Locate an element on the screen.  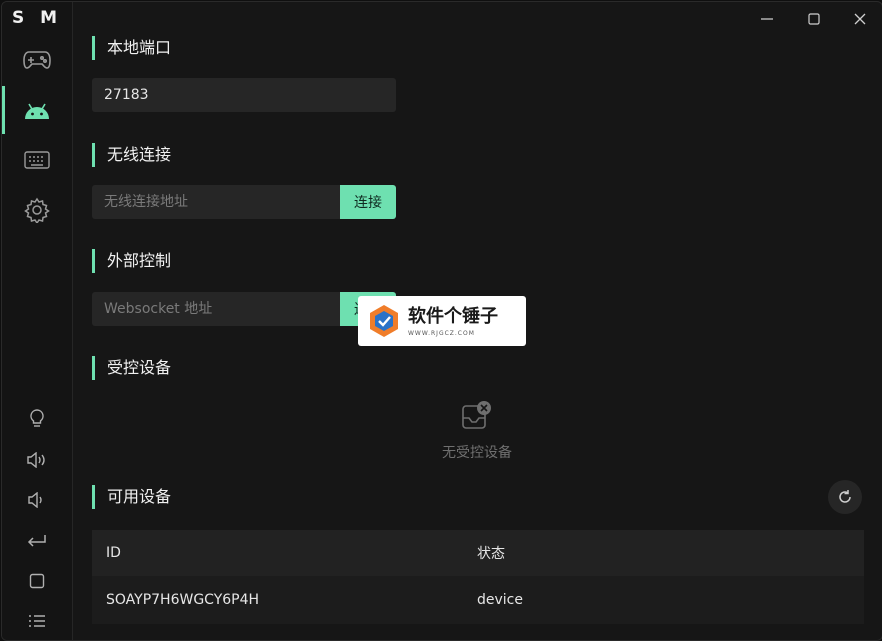
device-id-cell: SOAYP7H6WGCY6P4H is located at coordinates (183, 600).